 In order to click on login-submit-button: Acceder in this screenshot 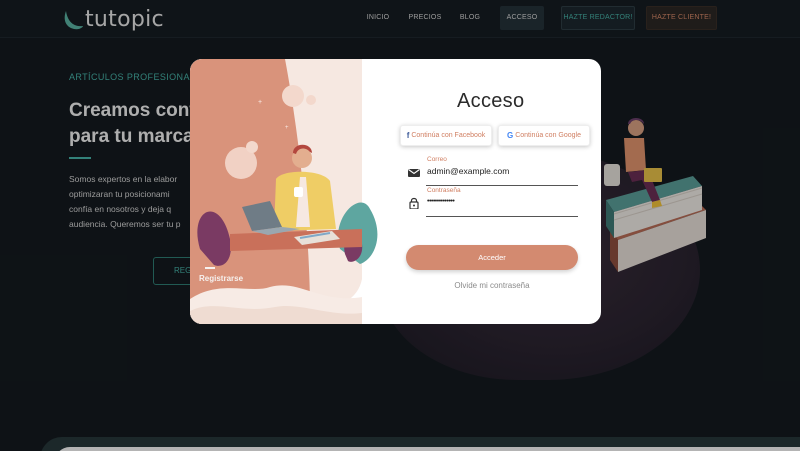, I will do `click(492, 257)`.